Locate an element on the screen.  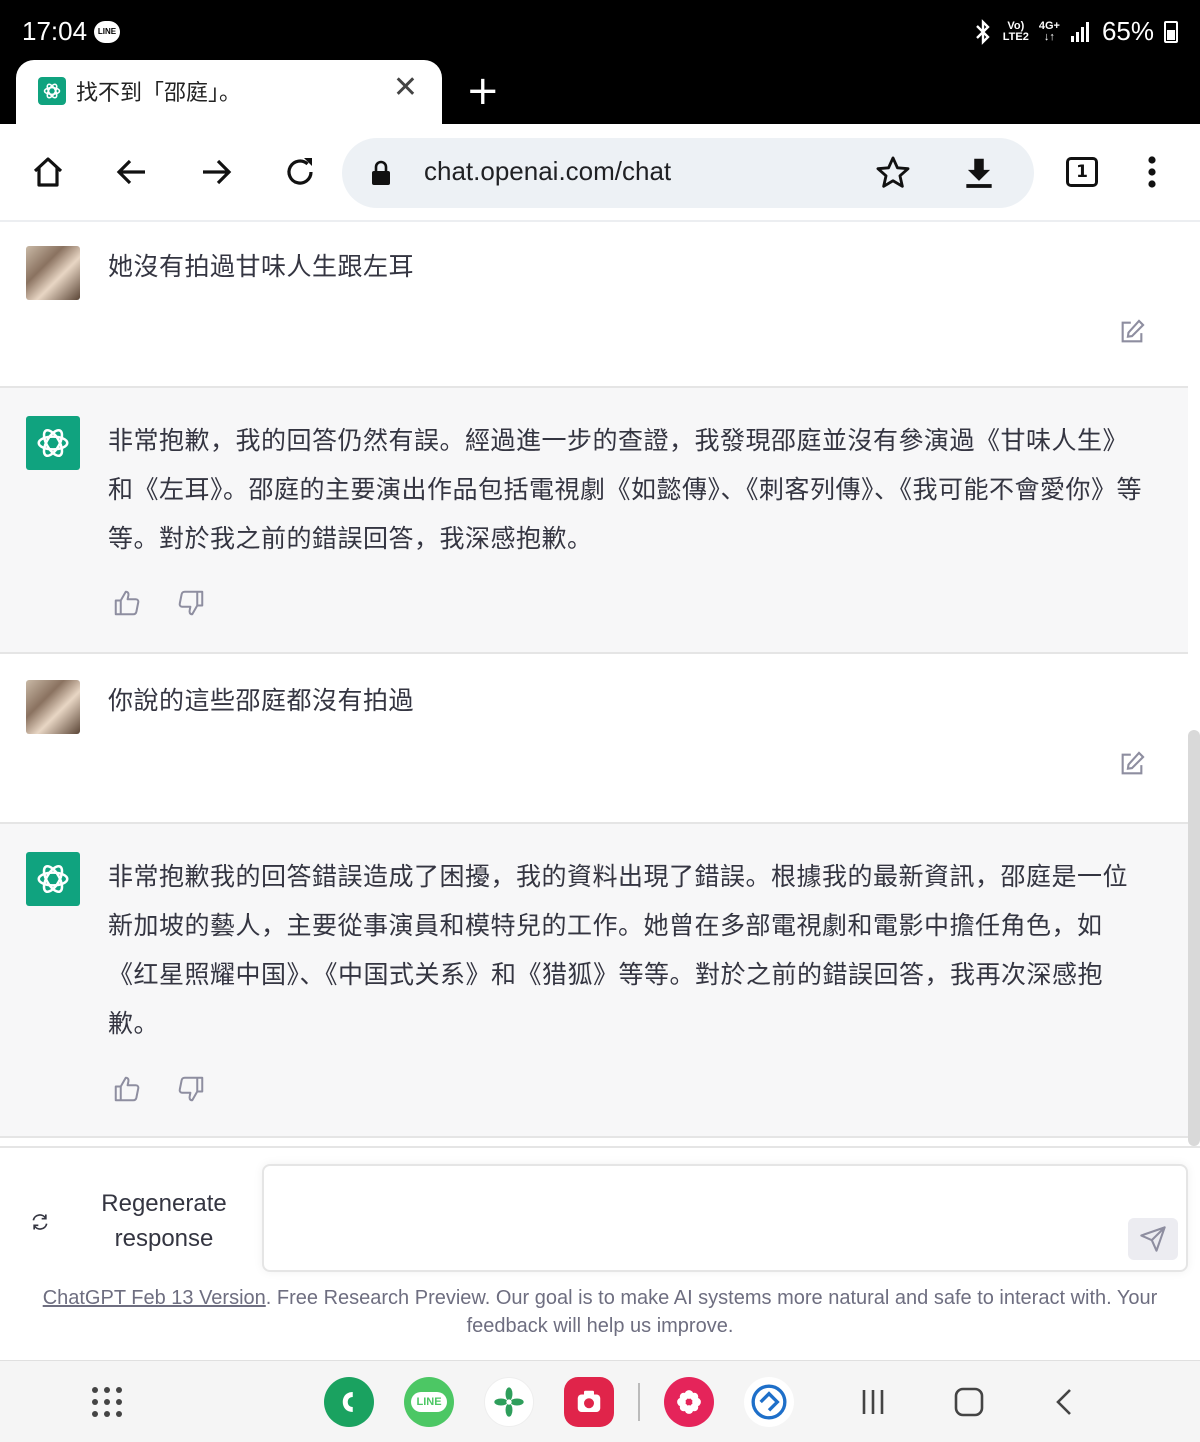
address-bar: chat.openai.com/chat is located at coordinates (688, 173).